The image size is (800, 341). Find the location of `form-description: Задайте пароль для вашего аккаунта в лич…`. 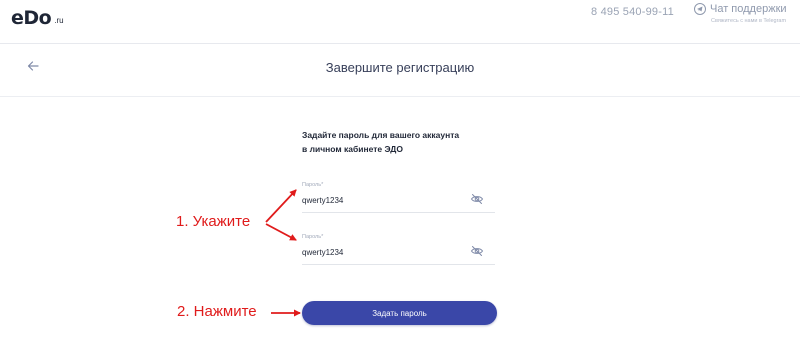

form-description: Задайте пароль для вашего аккаунта в лич… is located at coordinates (400, 142).